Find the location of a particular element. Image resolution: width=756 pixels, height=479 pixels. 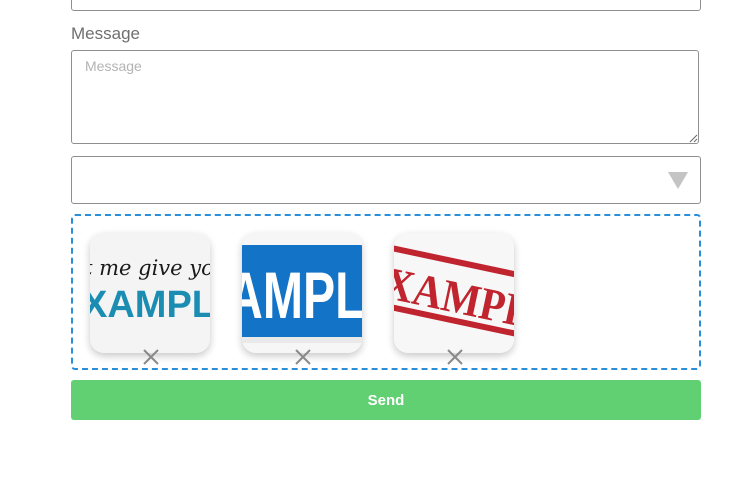

resize-grip-icon is located at coordinates (693, 138).